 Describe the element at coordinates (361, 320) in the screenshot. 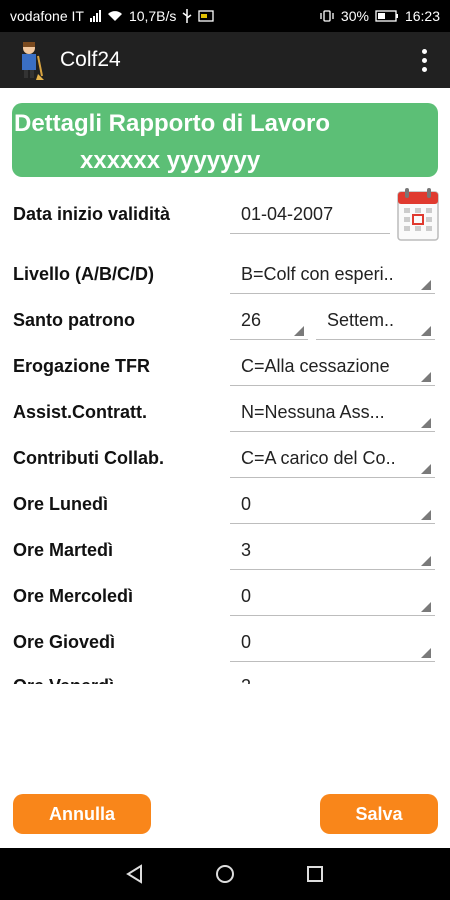

I see `santo-month-value: Settem..` at that location.